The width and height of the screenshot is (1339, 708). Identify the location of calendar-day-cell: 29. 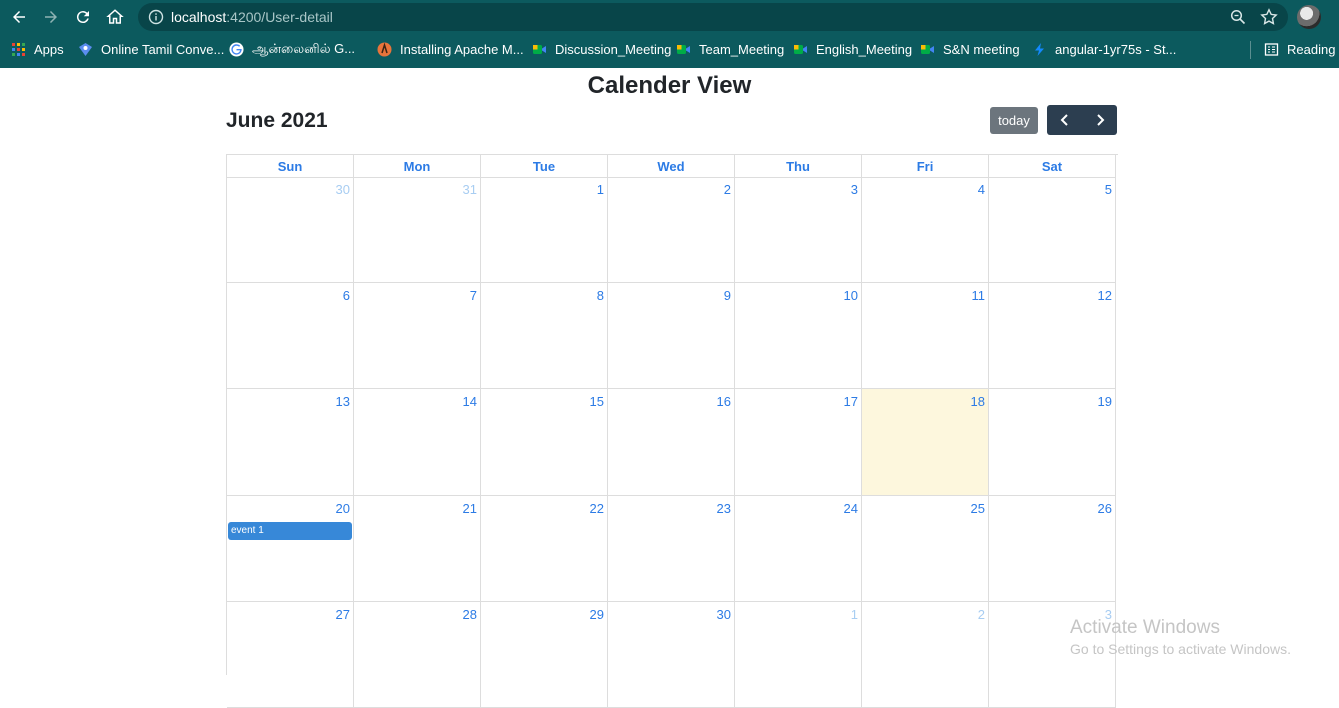
(544, 655).